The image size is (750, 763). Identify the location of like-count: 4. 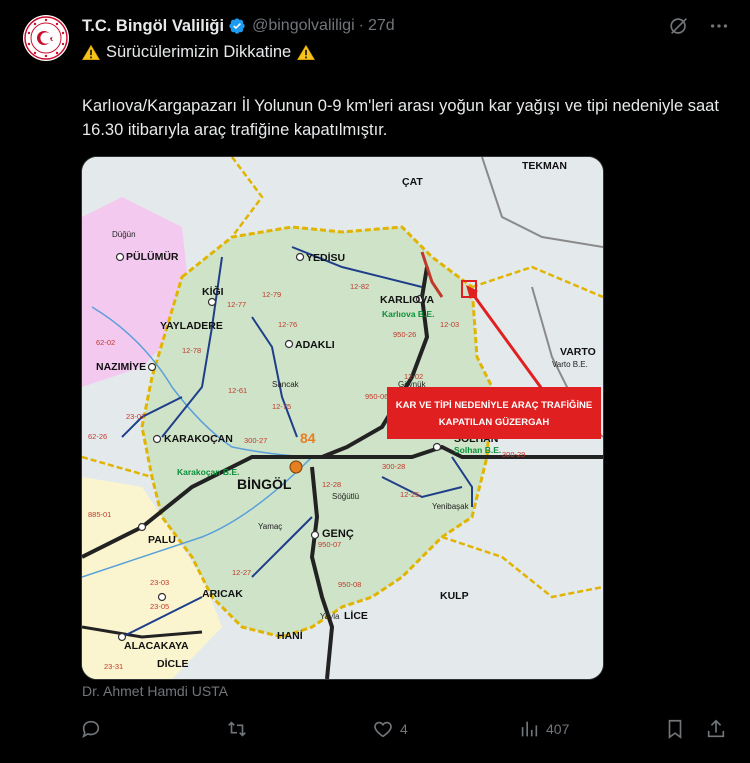
(404, 729).